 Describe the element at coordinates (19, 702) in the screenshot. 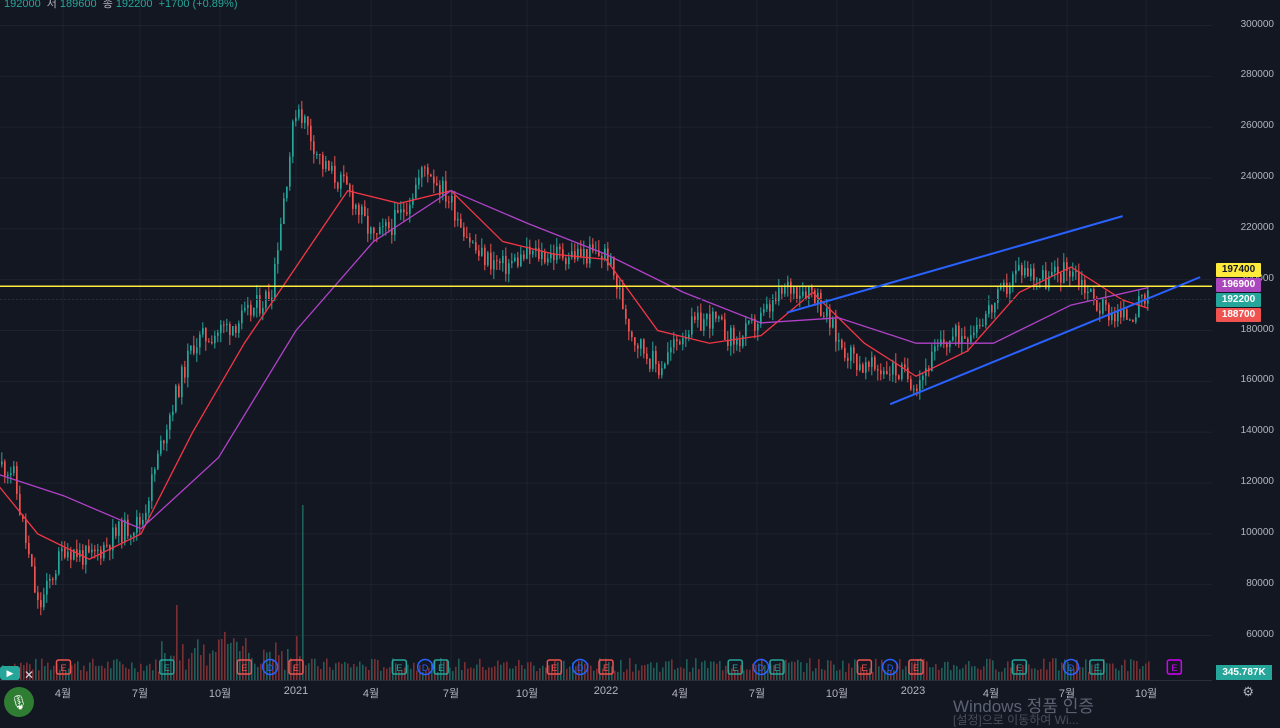

I see `microphone-icon: 🎙` at that location.